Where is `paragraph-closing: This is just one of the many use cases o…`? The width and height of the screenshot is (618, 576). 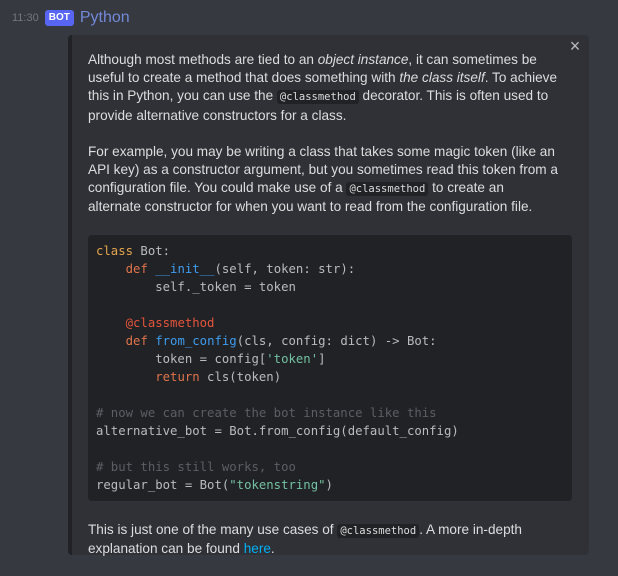
paragraph-closing: This is just one of the many use cases o… is located at coordinates (305, 538).